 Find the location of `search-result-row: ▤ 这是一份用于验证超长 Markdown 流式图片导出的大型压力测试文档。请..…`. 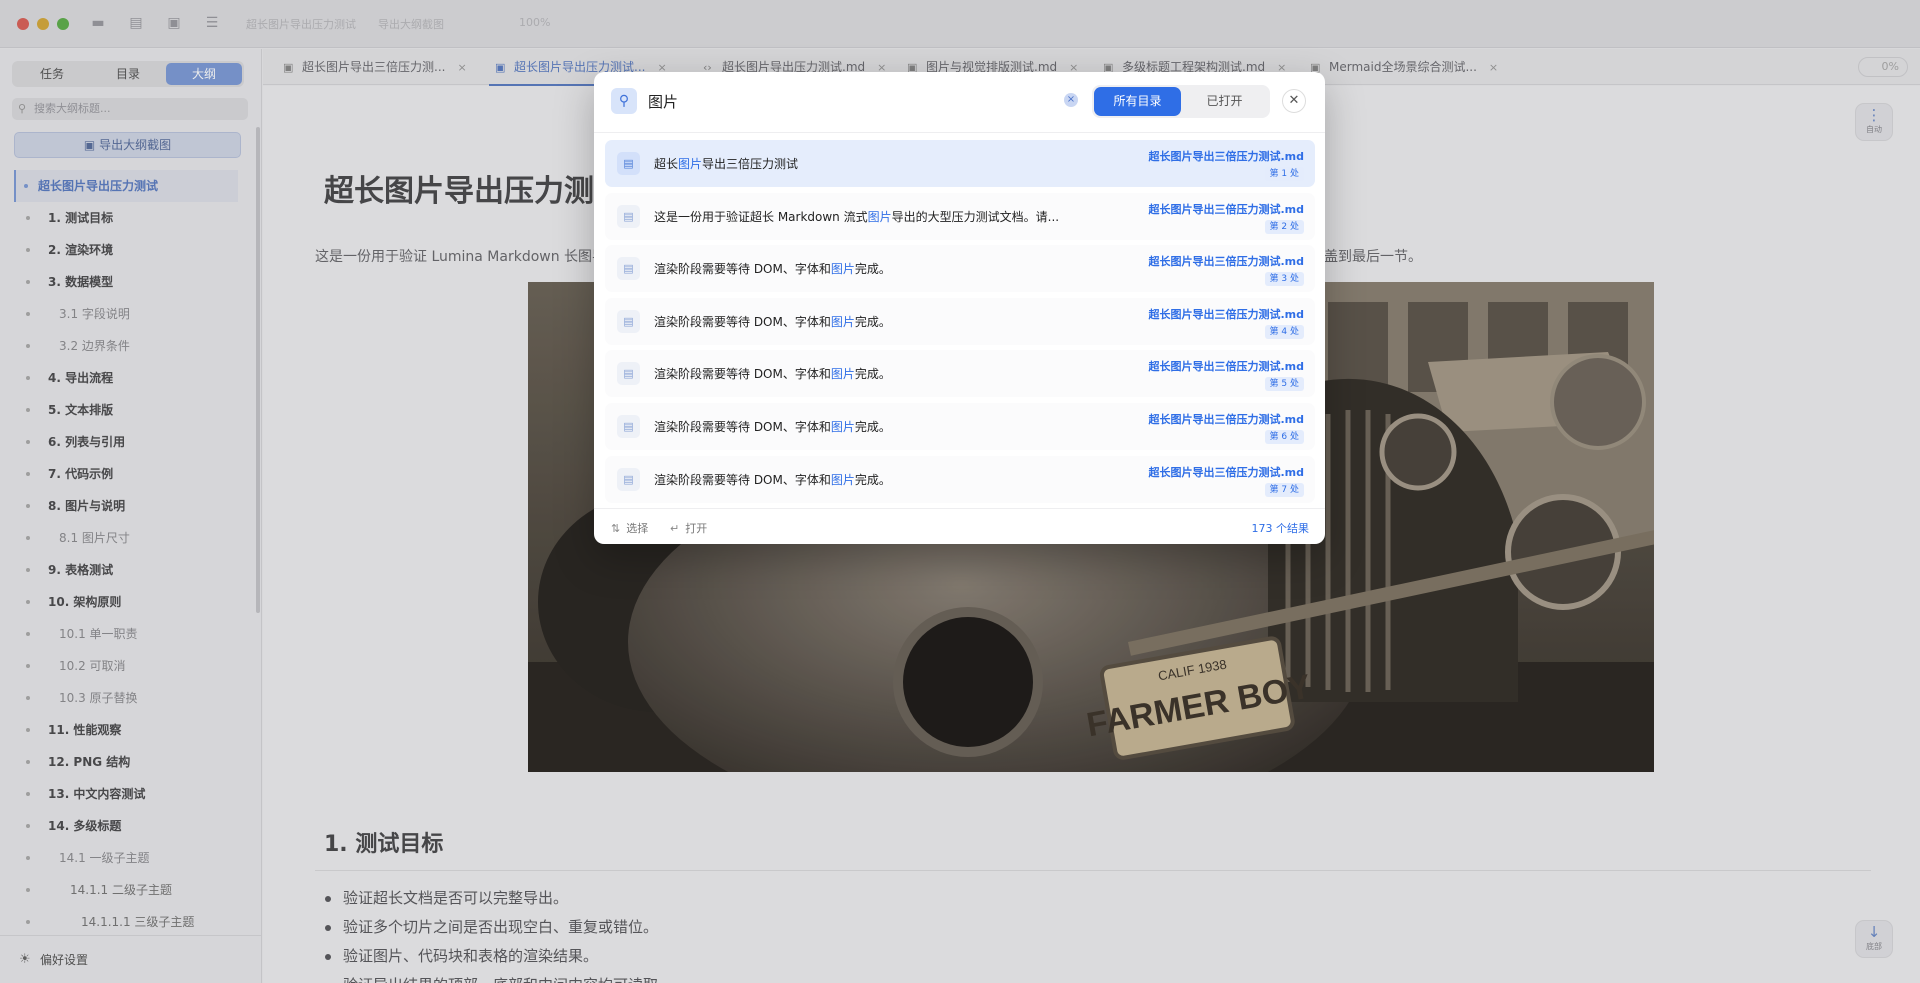

search-result-row: ▤ 这是一份用于验证超长 Markdown 流式图片导出的大型压力测试文档。请..… is located at coordinates (960, 216).